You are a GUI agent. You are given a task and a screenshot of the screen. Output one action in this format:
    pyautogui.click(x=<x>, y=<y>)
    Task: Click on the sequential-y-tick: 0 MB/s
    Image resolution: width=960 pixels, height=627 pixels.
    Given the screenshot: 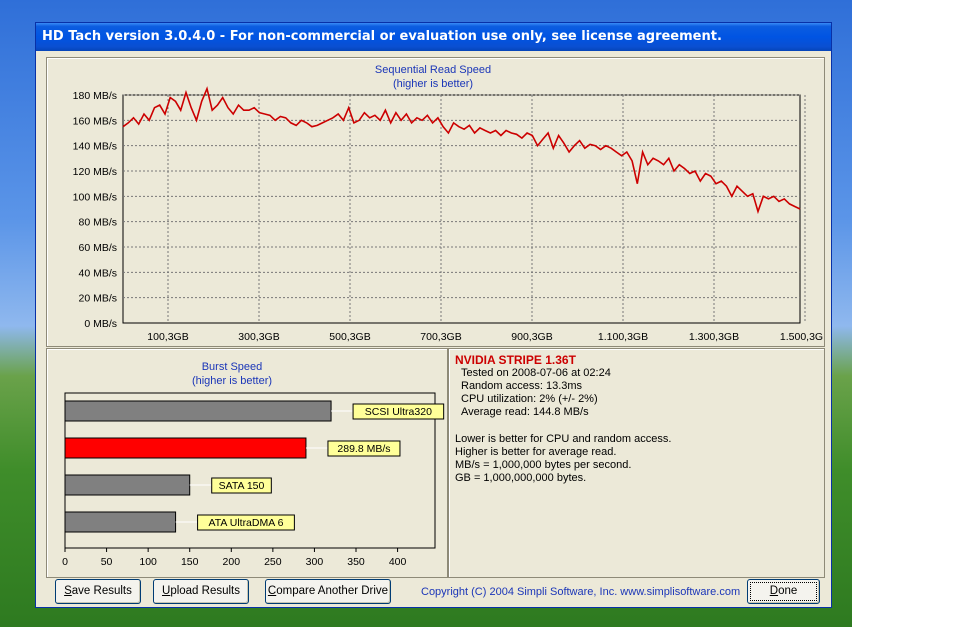 What is the action you would take?
    pyautogui.click(x=100, y=324)
    